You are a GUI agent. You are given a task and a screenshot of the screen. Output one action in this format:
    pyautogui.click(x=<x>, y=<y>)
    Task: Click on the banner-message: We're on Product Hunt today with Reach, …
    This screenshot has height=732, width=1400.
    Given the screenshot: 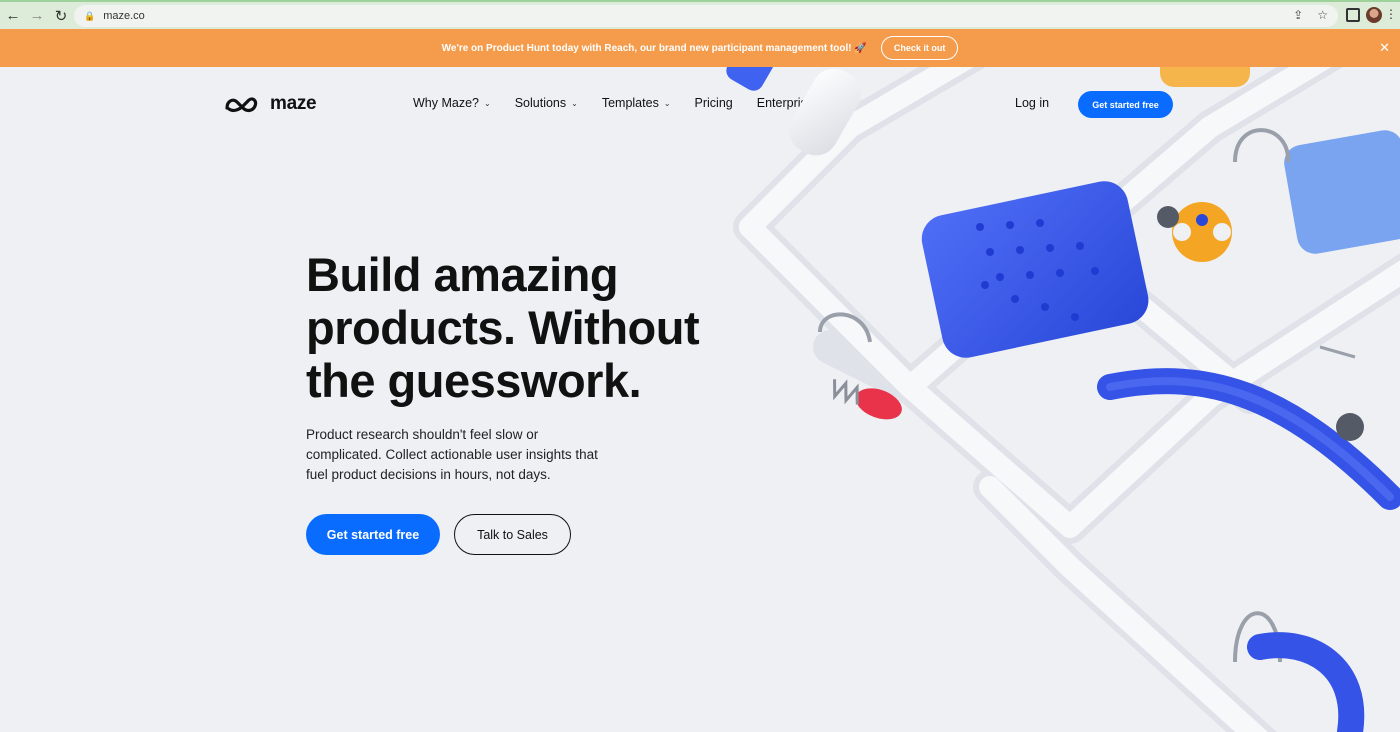 What is the action you would take?
    pyautogui.click(x=654, y=48)
    